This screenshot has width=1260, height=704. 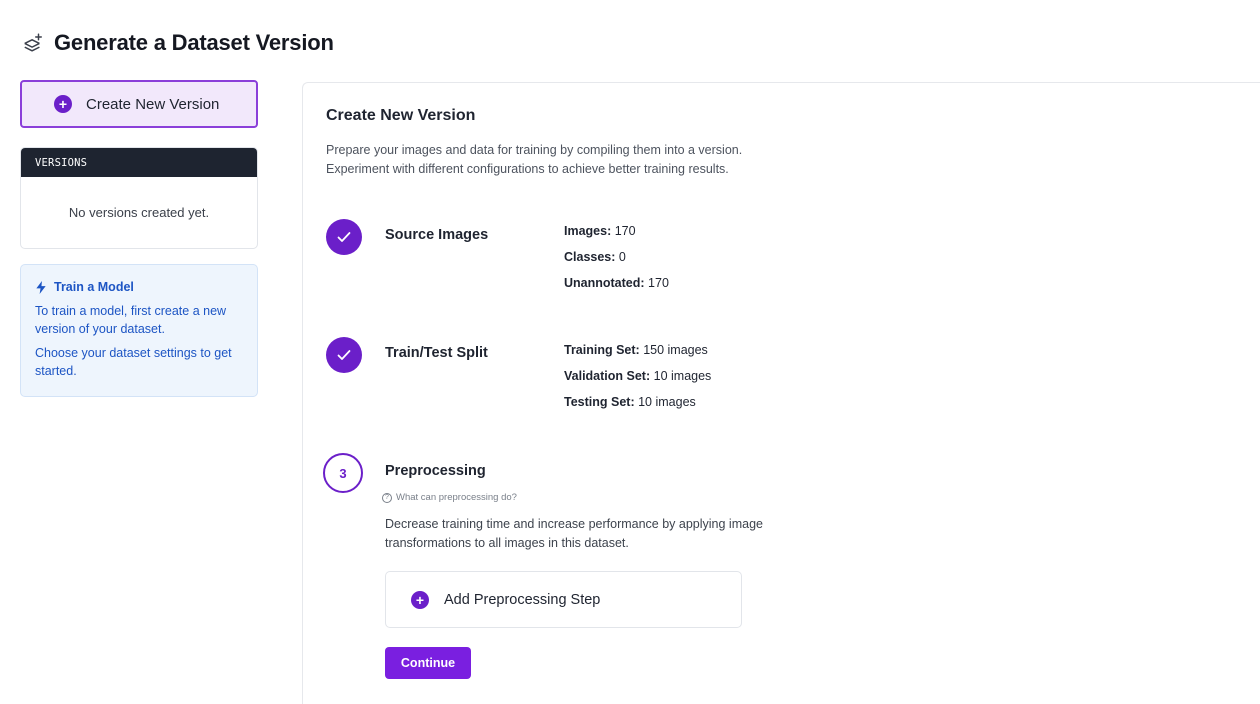 I want to click on stat-key: Images:, so click(x=588, y=231).